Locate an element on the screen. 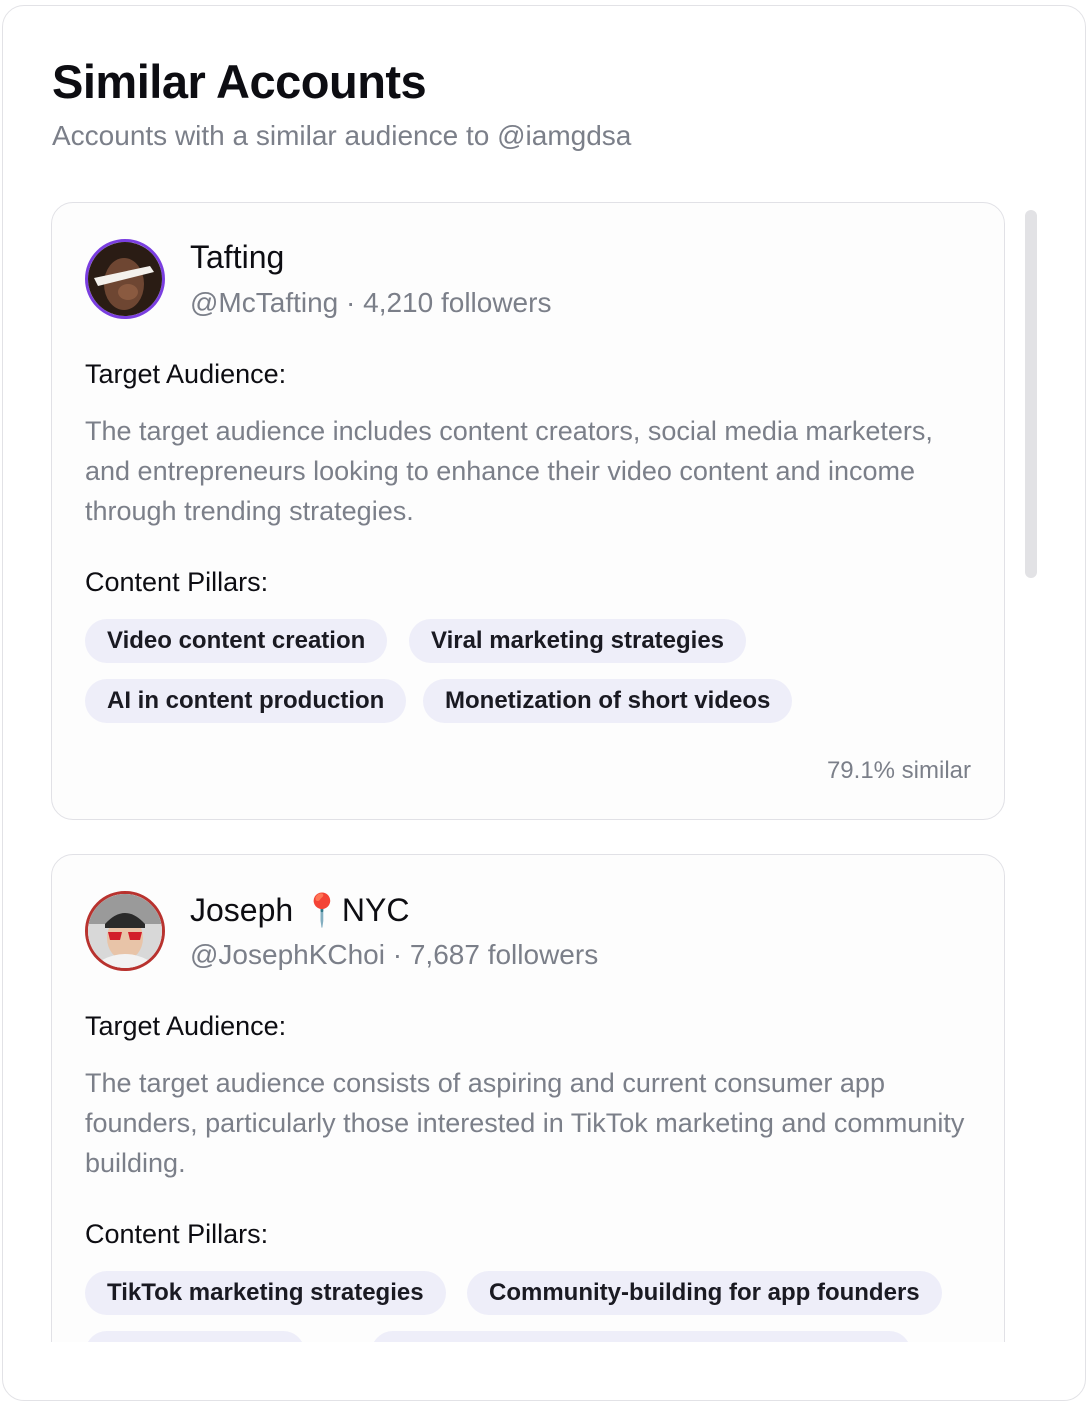 The height and width of the screenshot is (1406, 1090). pillar-tag: Video content creation is located at coordinates (236, 641).